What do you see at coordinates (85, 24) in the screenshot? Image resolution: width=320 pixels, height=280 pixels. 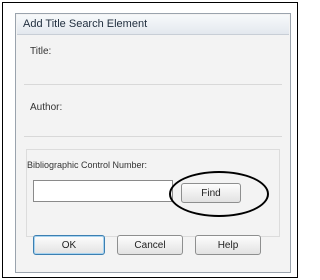 I see `dialog-title: Add Title Search Element` at bounding box center [85, 24].